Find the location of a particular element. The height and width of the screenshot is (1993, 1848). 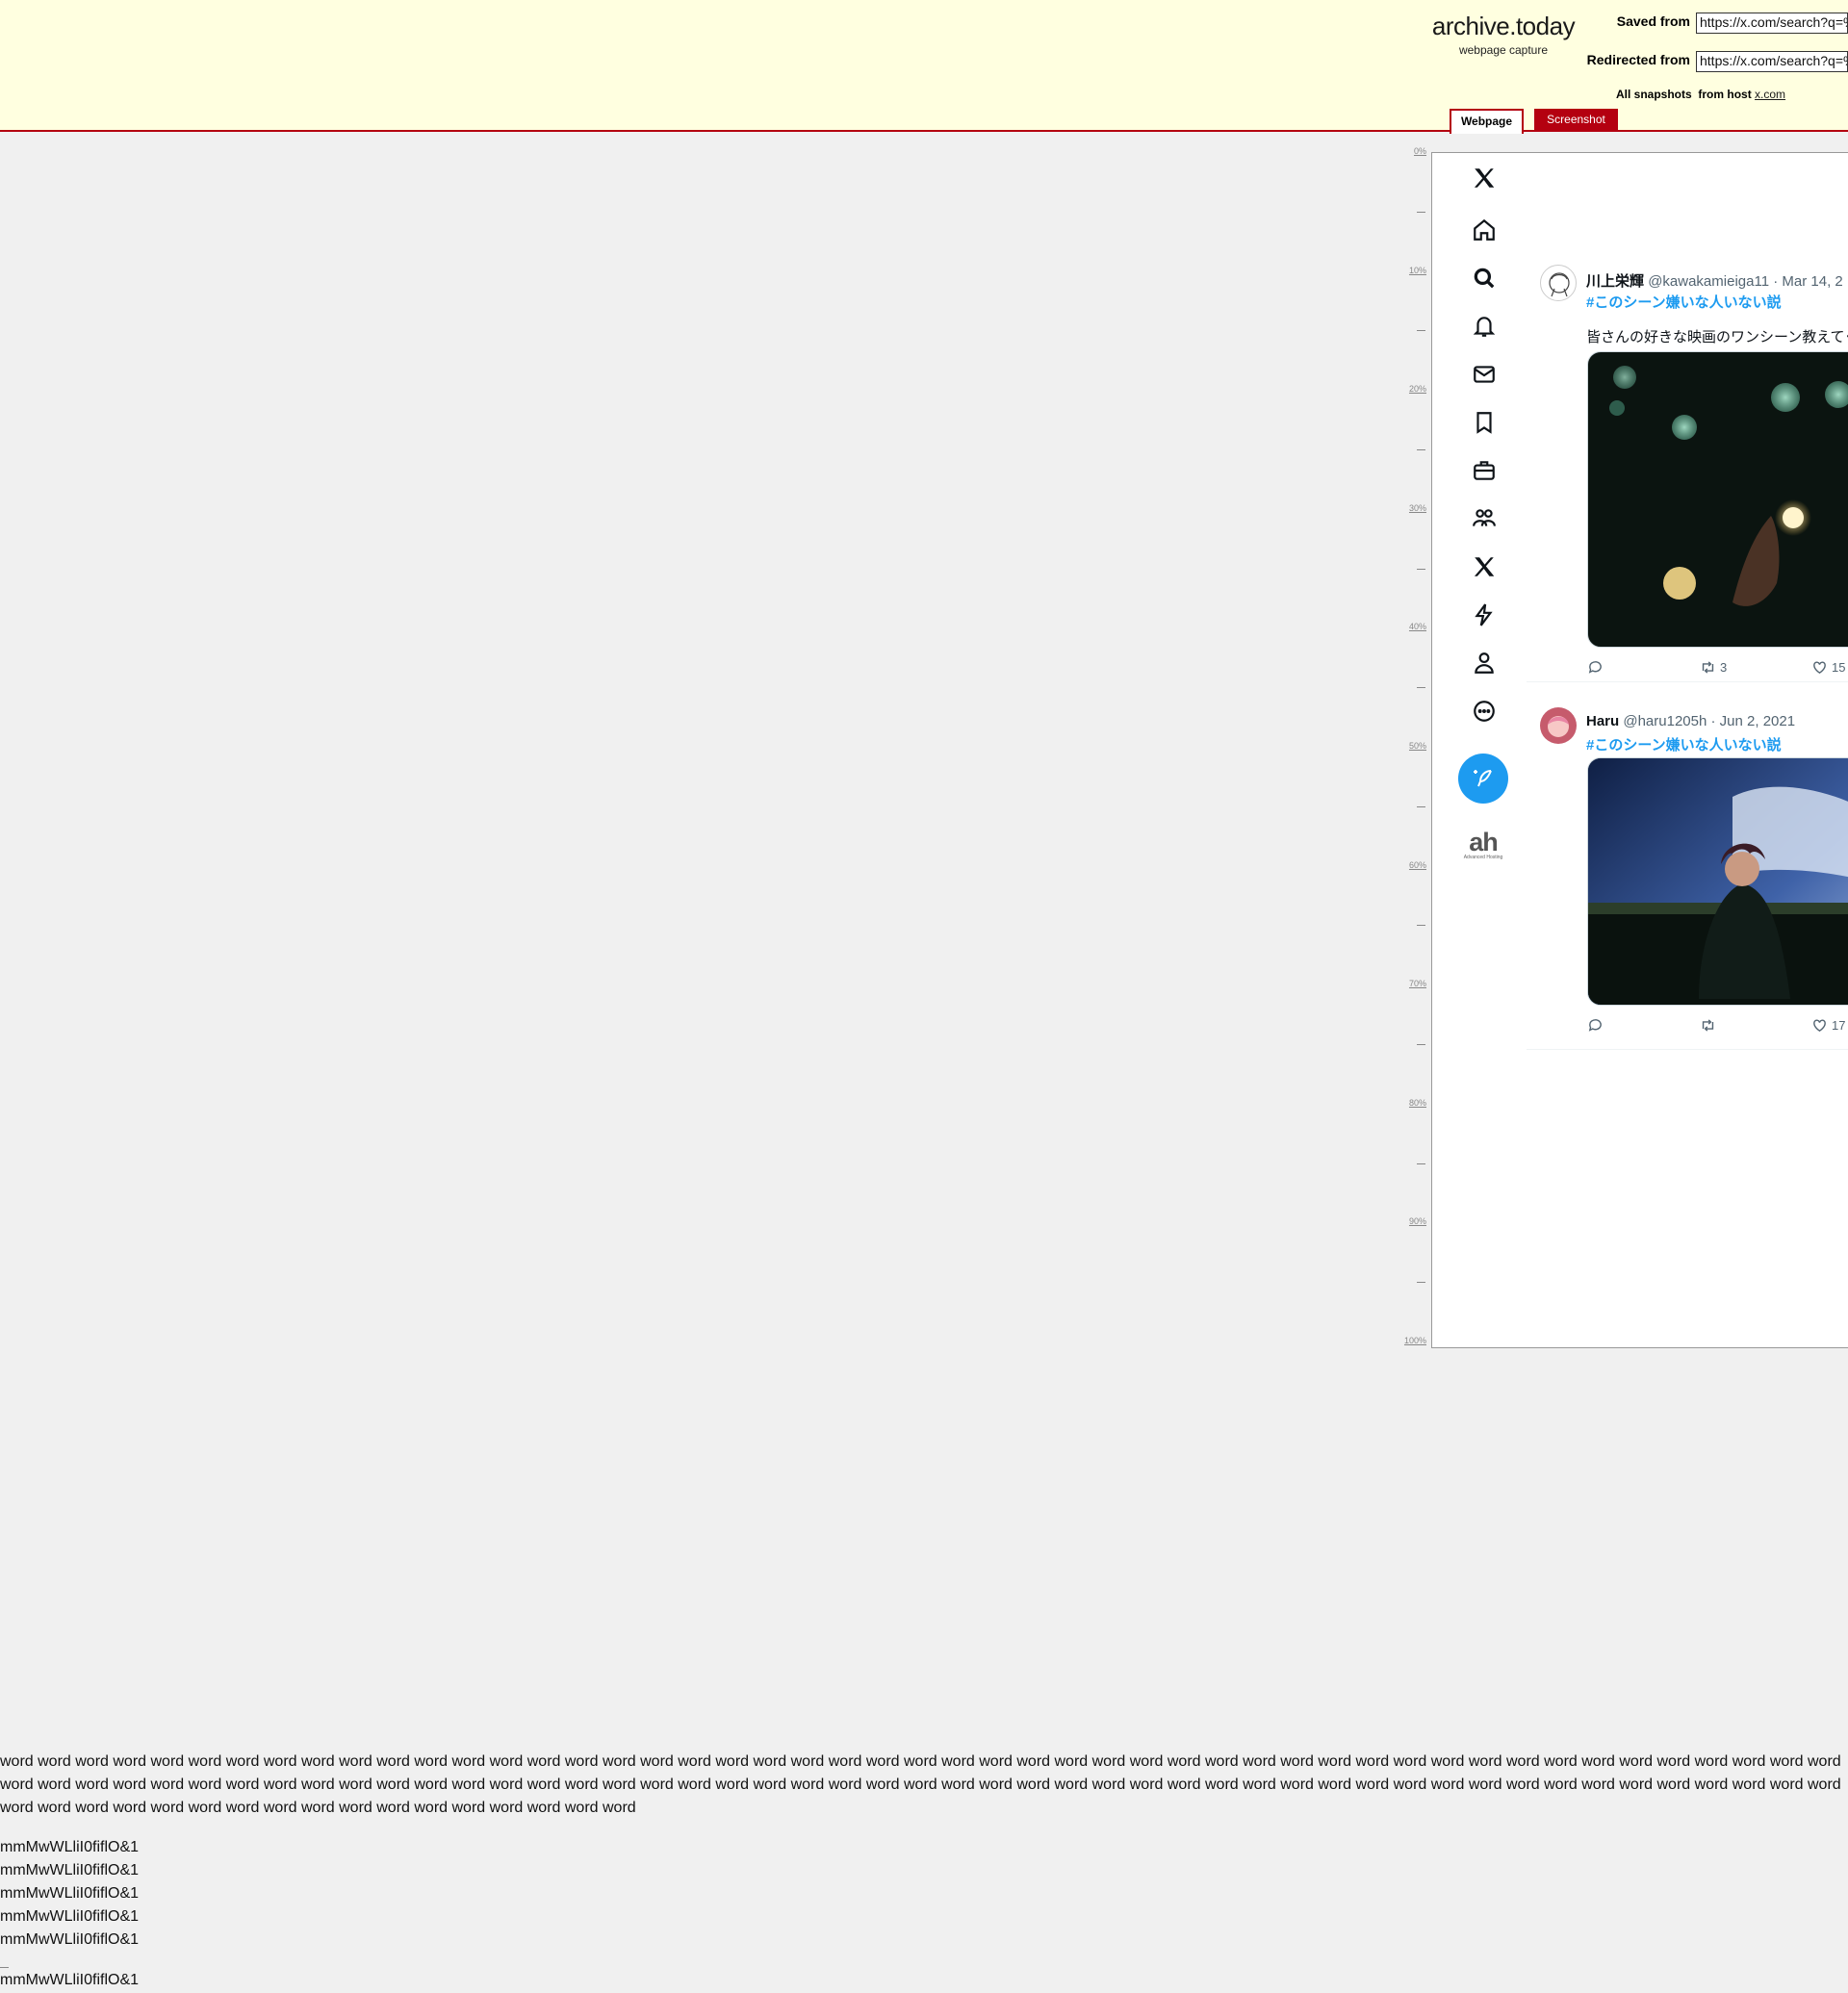

bookmarks-icon is located at coordinates (1484, 423).